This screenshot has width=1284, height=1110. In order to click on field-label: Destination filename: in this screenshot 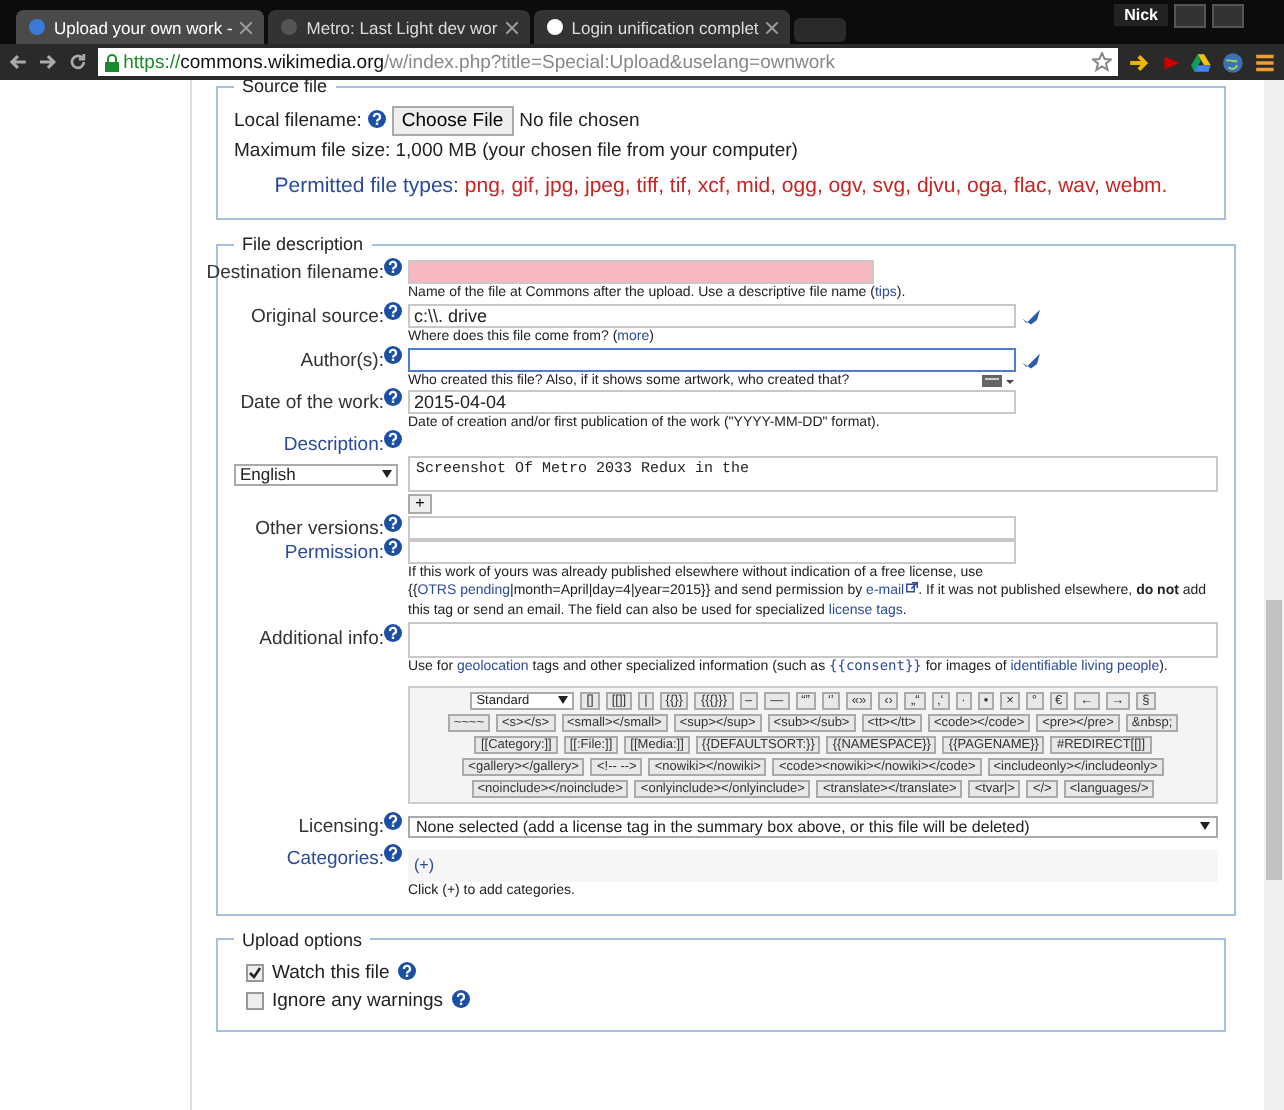, I will do `click(295, 272)`.